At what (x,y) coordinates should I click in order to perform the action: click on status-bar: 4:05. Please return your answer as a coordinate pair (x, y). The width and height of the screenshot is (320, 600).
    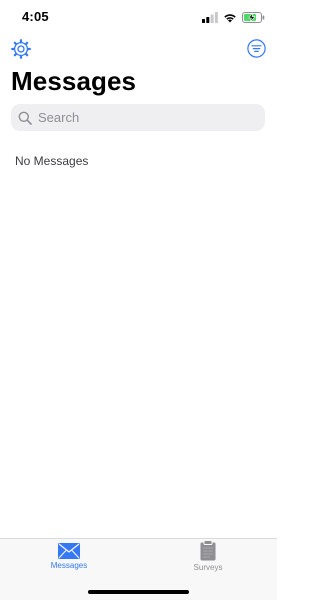
    Looking at the image, I should click on (138, 17).